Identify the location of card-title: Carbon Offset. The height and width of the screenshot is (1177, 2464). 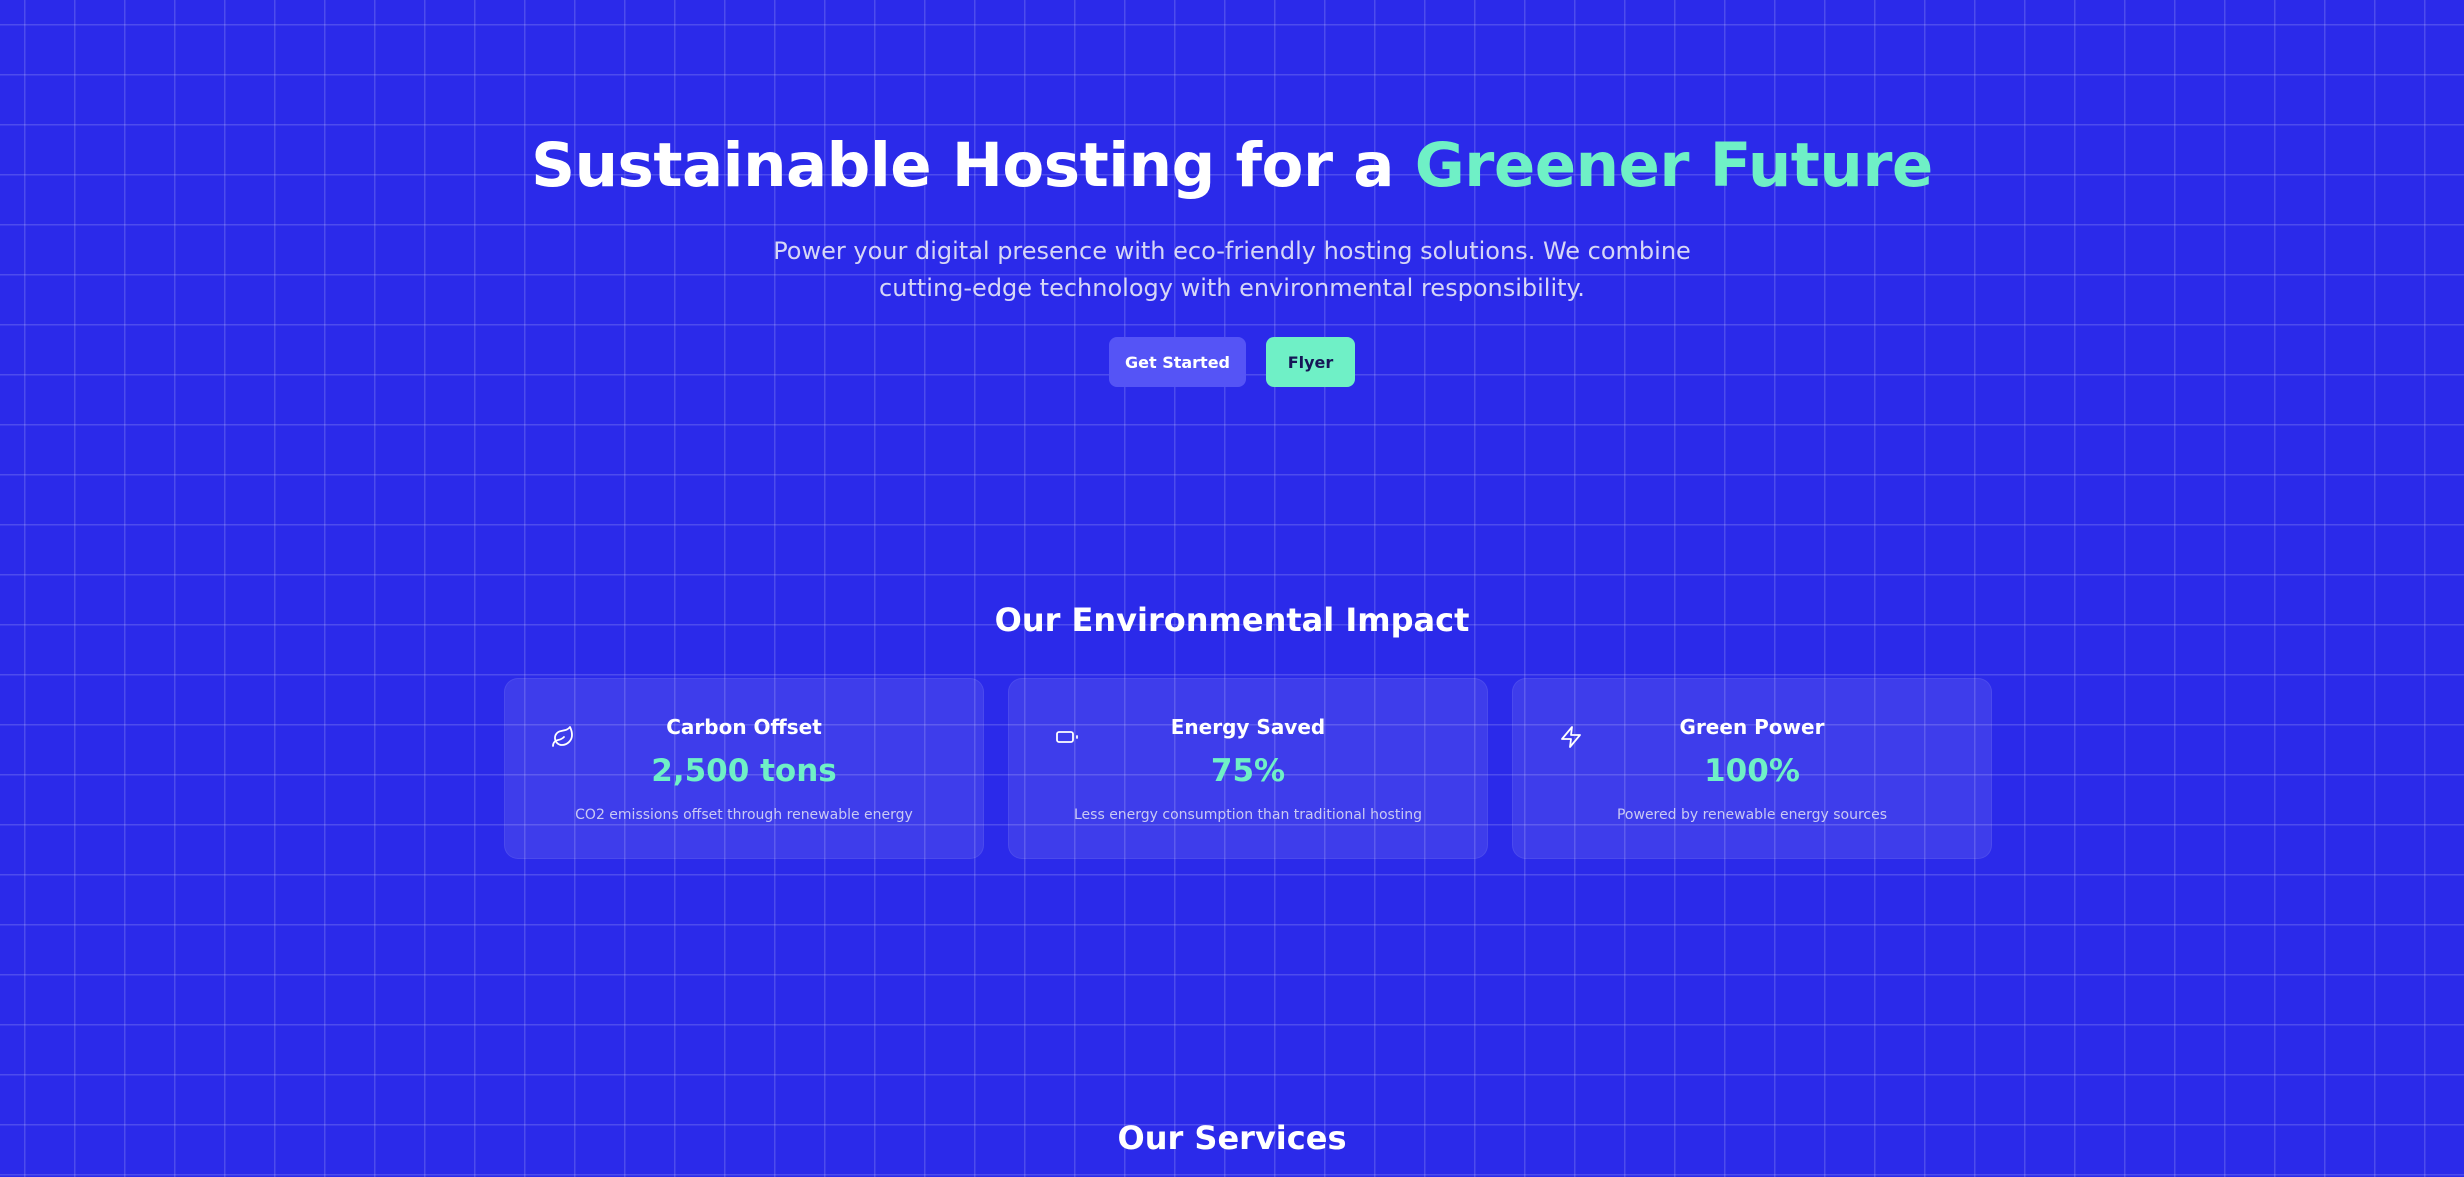
(744, 727).